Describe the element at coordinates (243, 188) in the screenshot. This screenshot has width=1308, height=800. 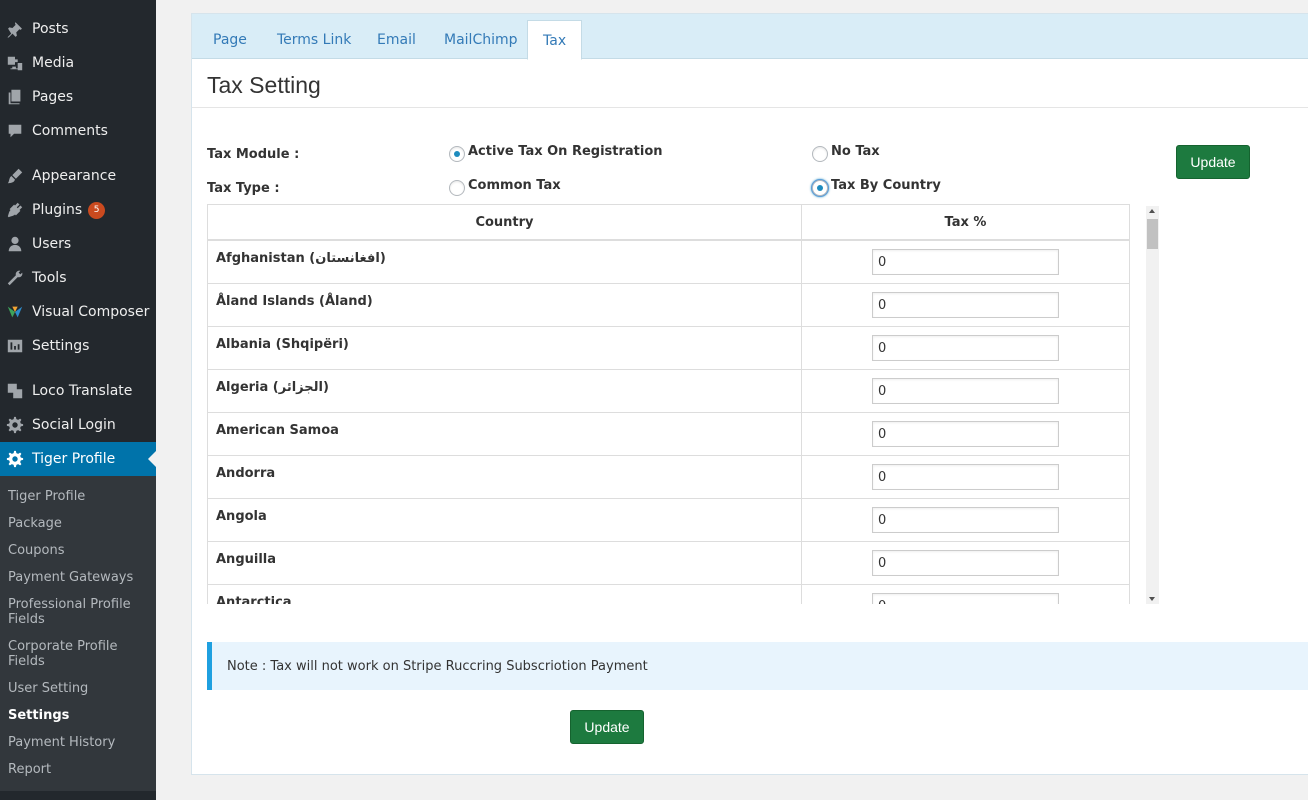
I see `tax-type-label: Tax Type :` at that location.